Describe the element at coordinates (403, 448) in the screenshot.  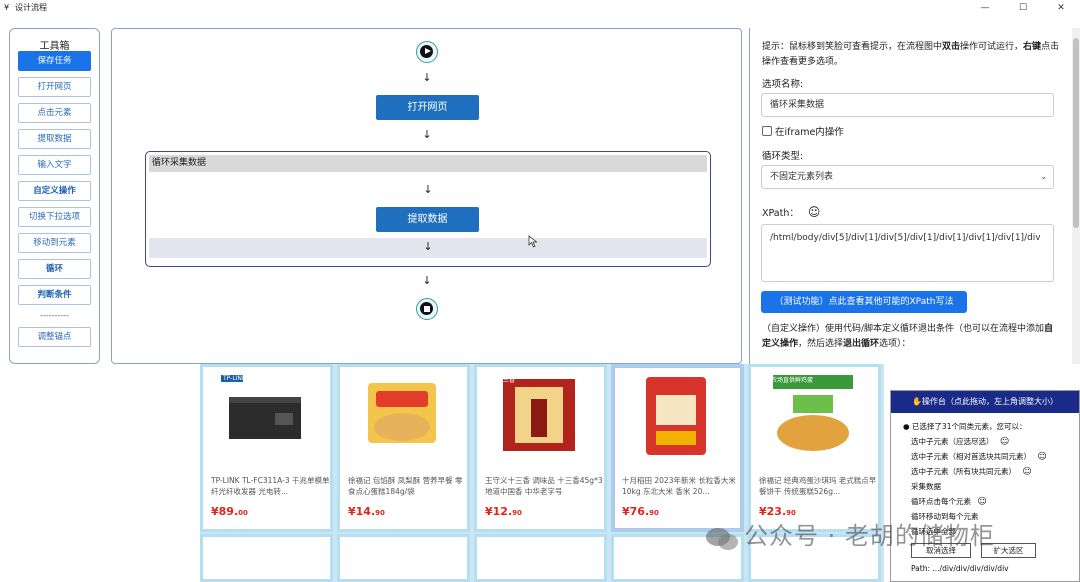
I see `product-card: 凤梨酥徐福记 包馅酥 凤梨酥 营养早餐 零食点心蛋糕184g/袋 ¥14.90` at that location.